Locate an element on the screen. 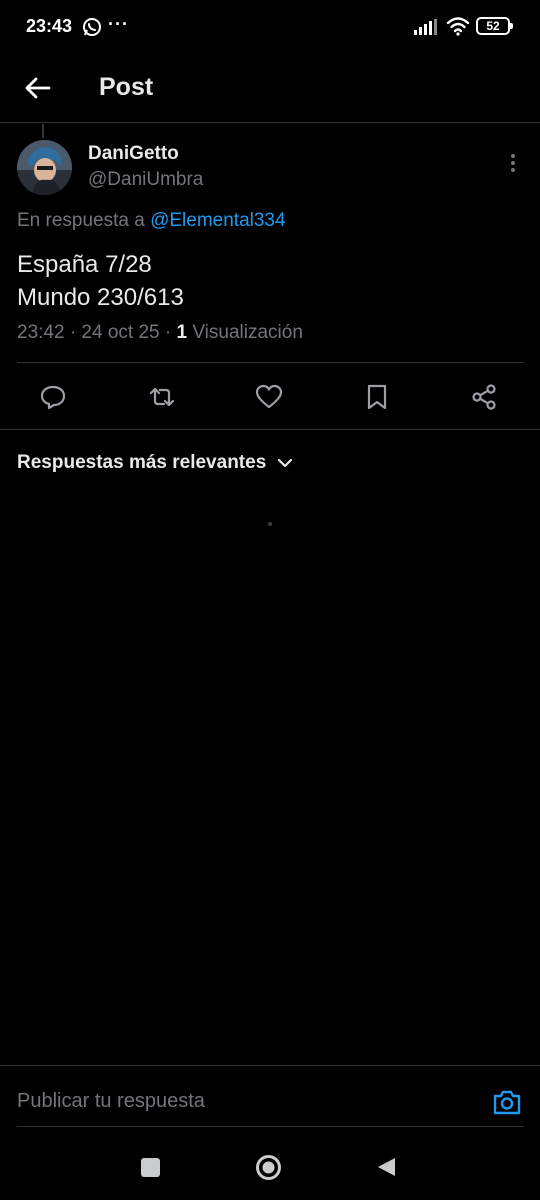 The width and height of the screenshot is (540, 1200). page-title: Post is located at coordinates (126, 87).